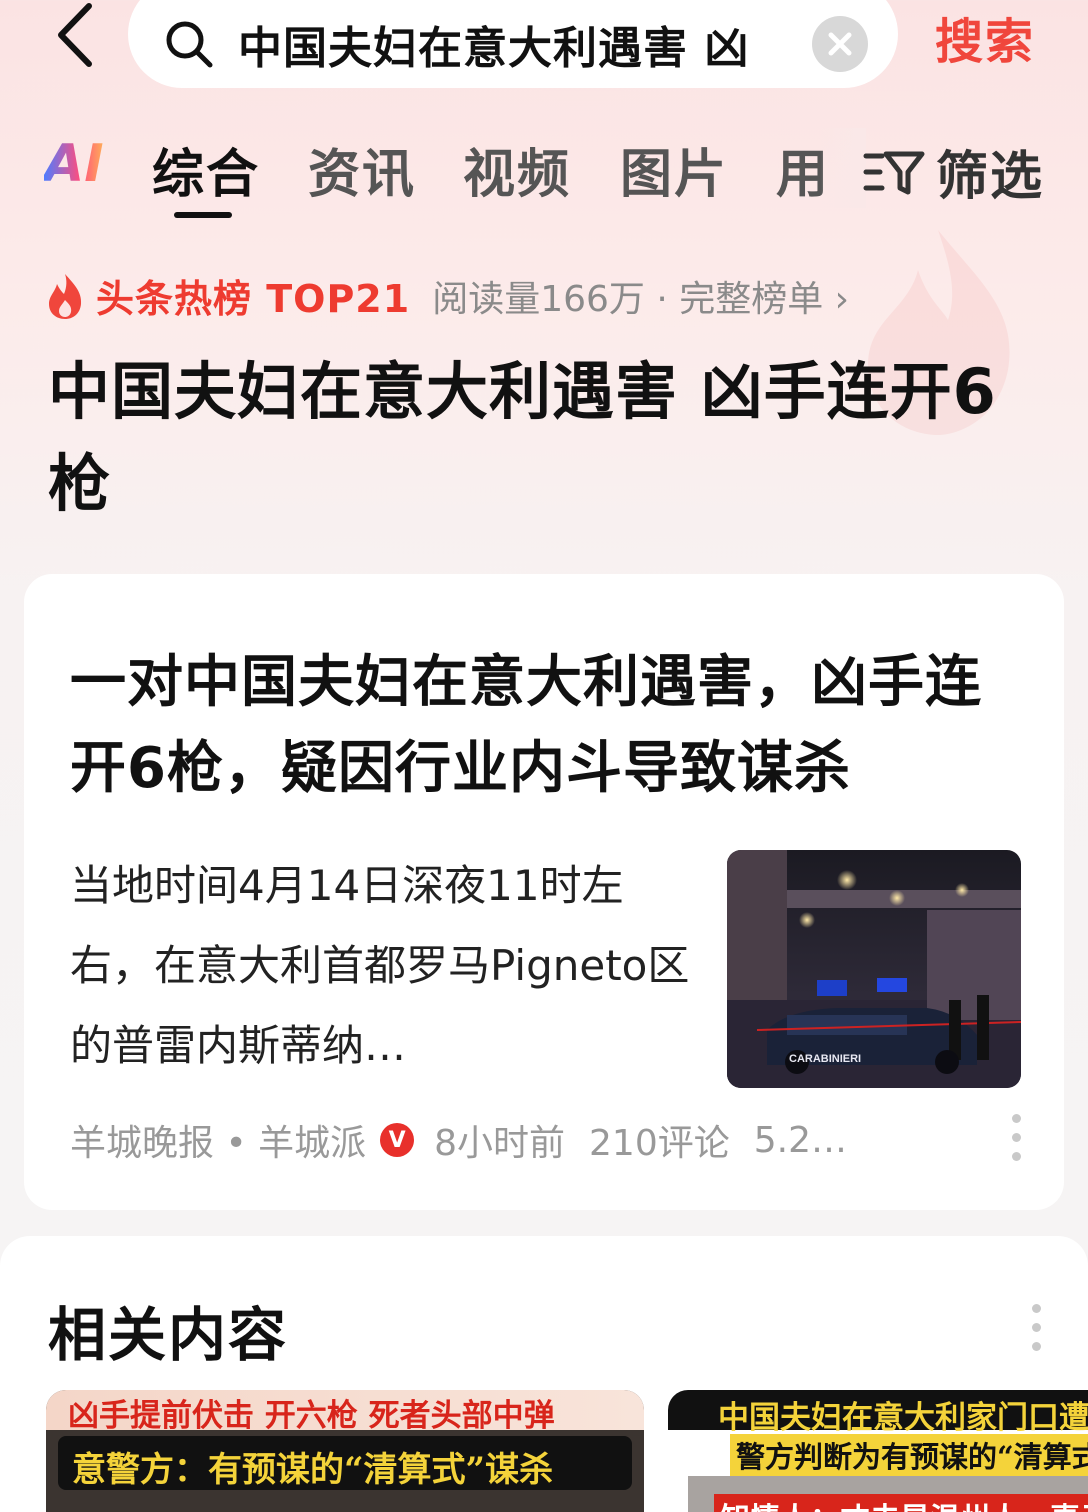 The width and height of the screenshot is (1088, 1512). I want to click on tab-general: 综合, so click(206, 169).